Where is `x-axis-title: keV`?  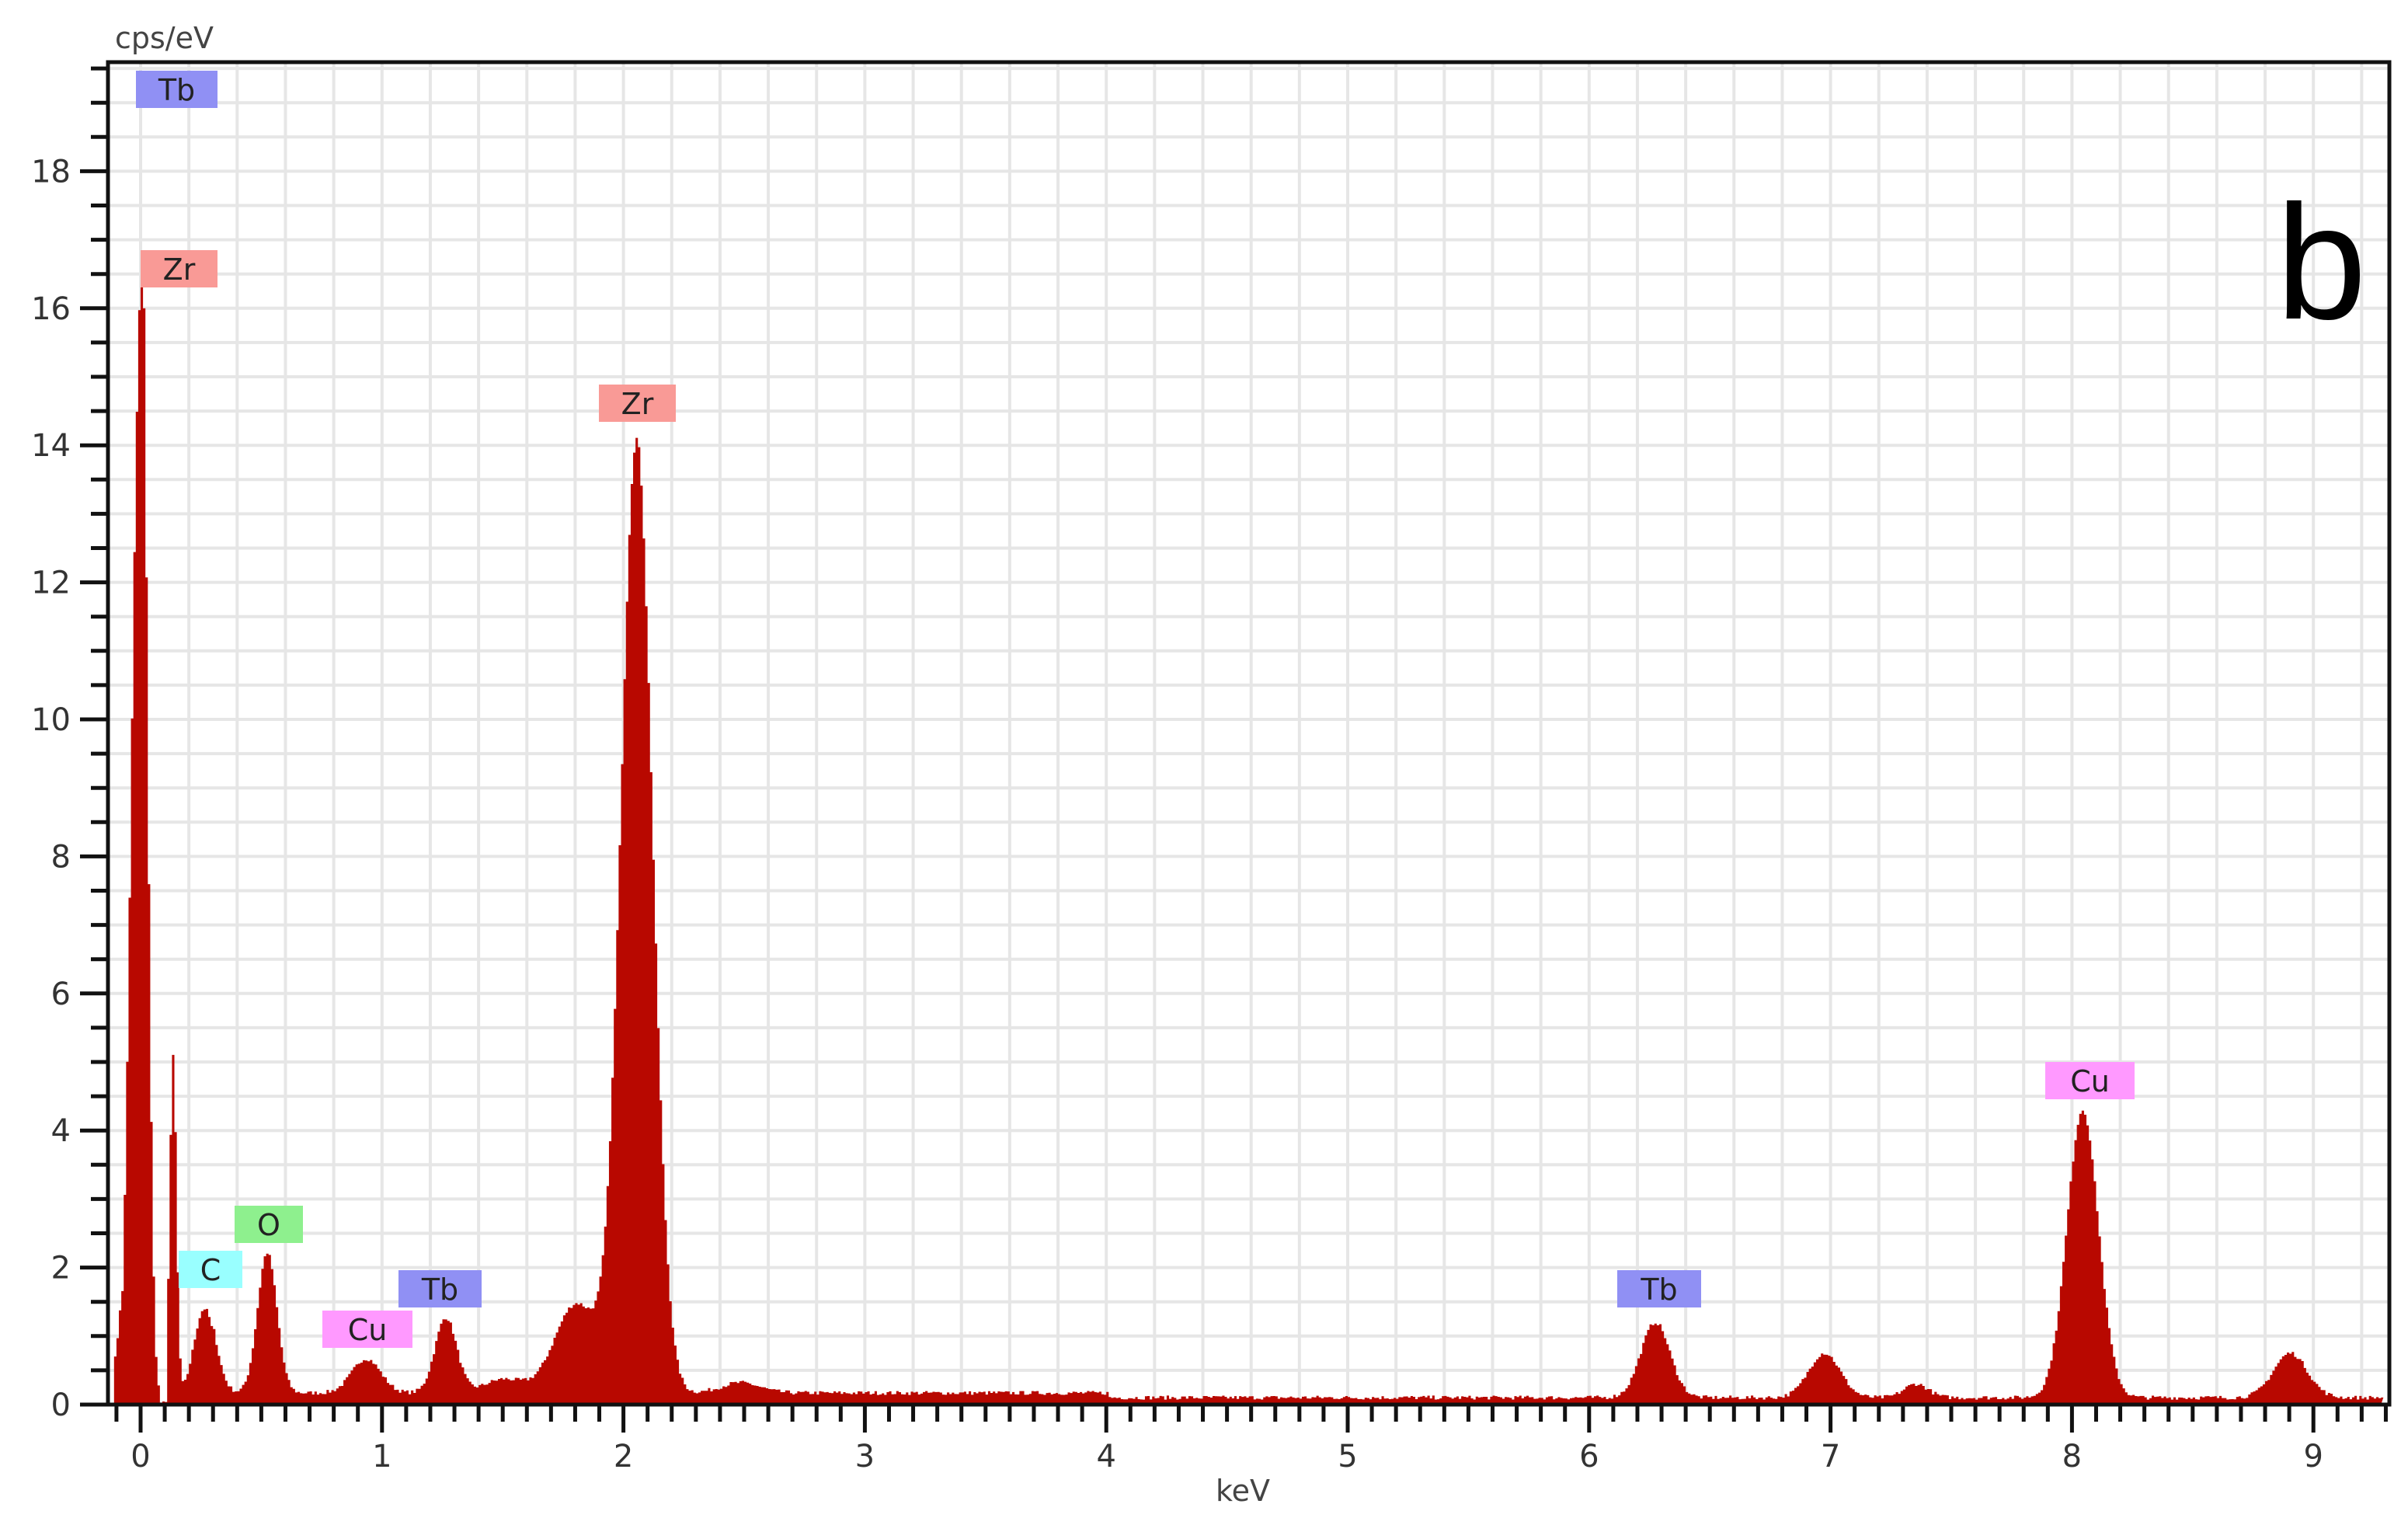
x-axis-title: keV is located at coordinates (1243, 1491).